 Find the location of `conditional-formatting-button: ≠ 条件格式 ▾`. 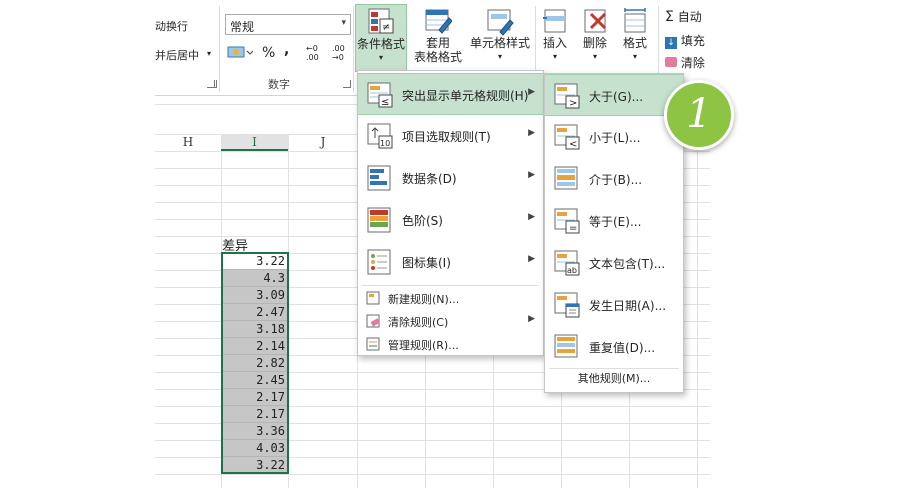

conditional-formatting-button: ≠ 条件格式 ▾ is located at coordinates (381, 38).